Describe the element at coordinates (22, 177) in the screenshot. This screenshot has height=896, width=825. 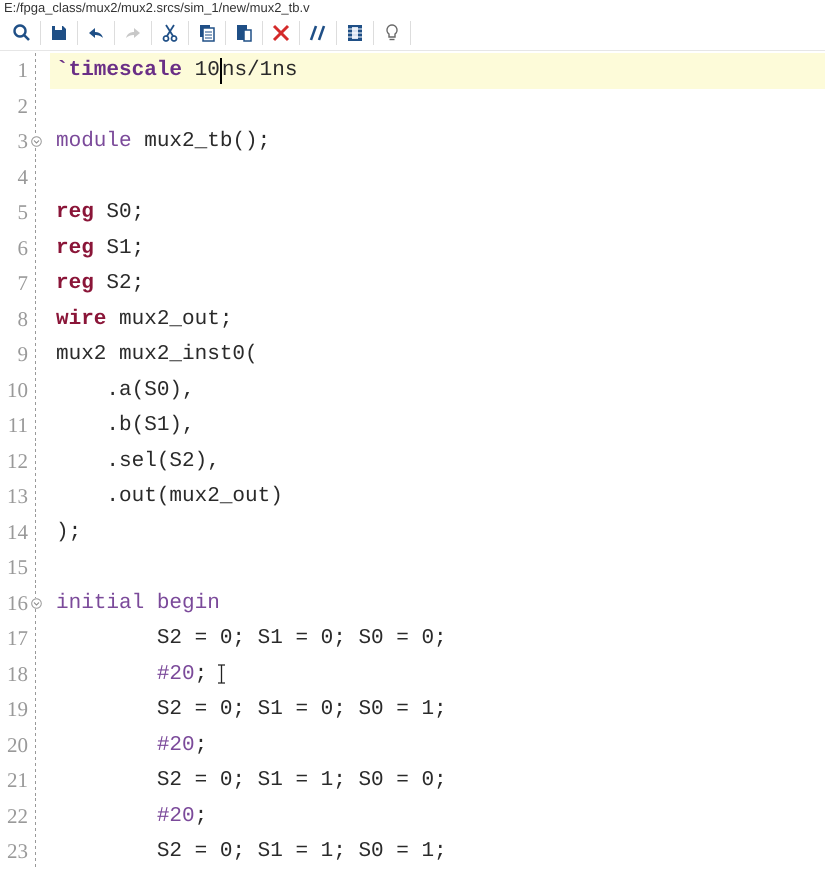
I see `line-number: 4` at that location.